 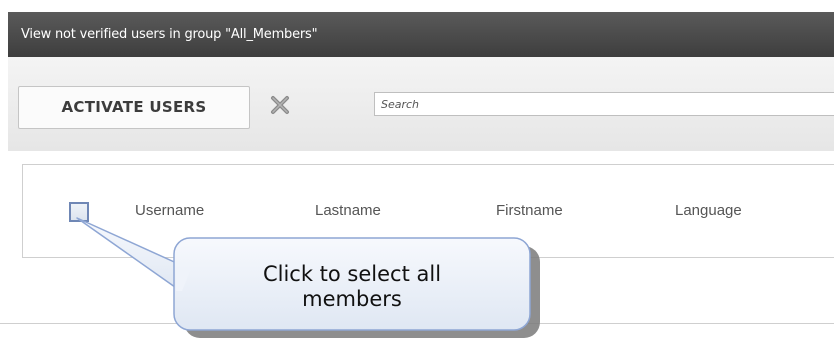 I want to click on select-all-checkbox, so click(x=79, y=212).